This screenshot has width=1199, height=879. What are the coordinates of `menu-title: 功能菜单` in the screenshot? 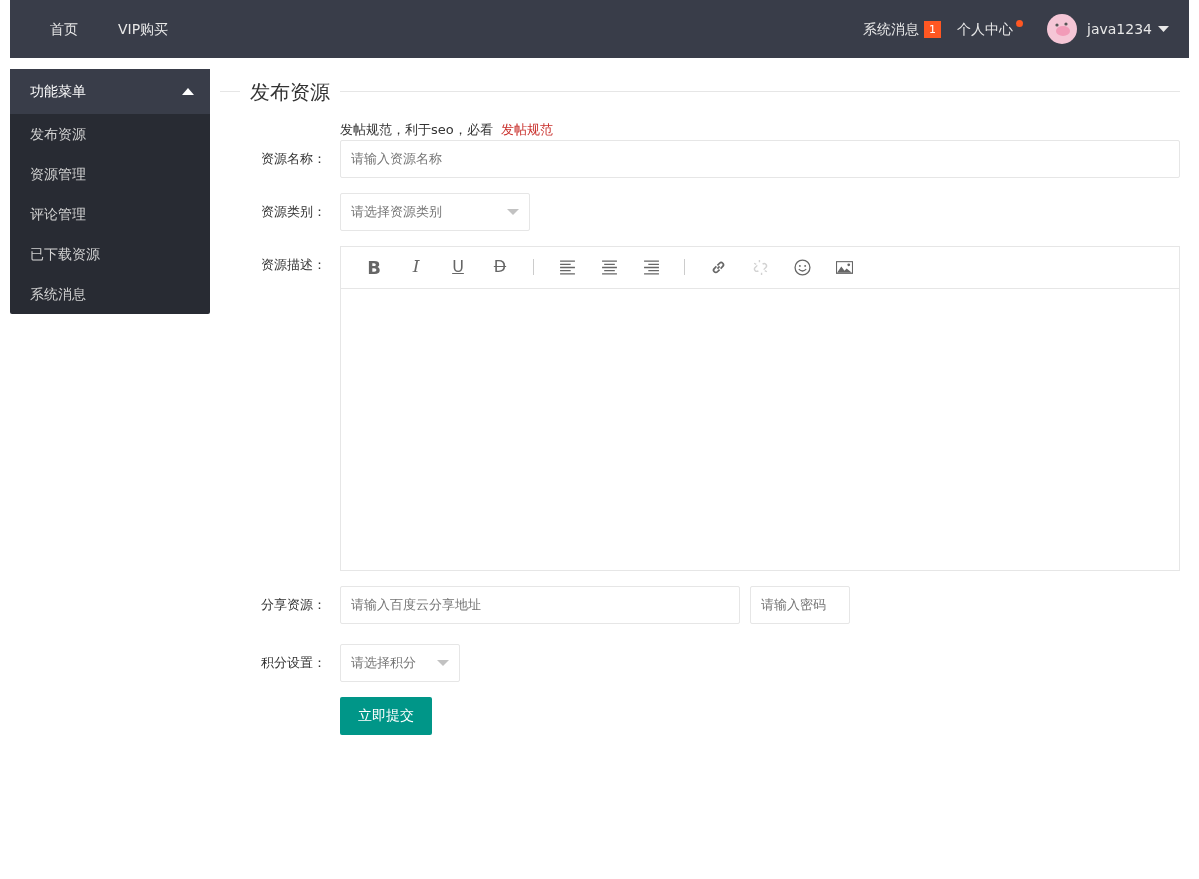 It's located at (58, 91).